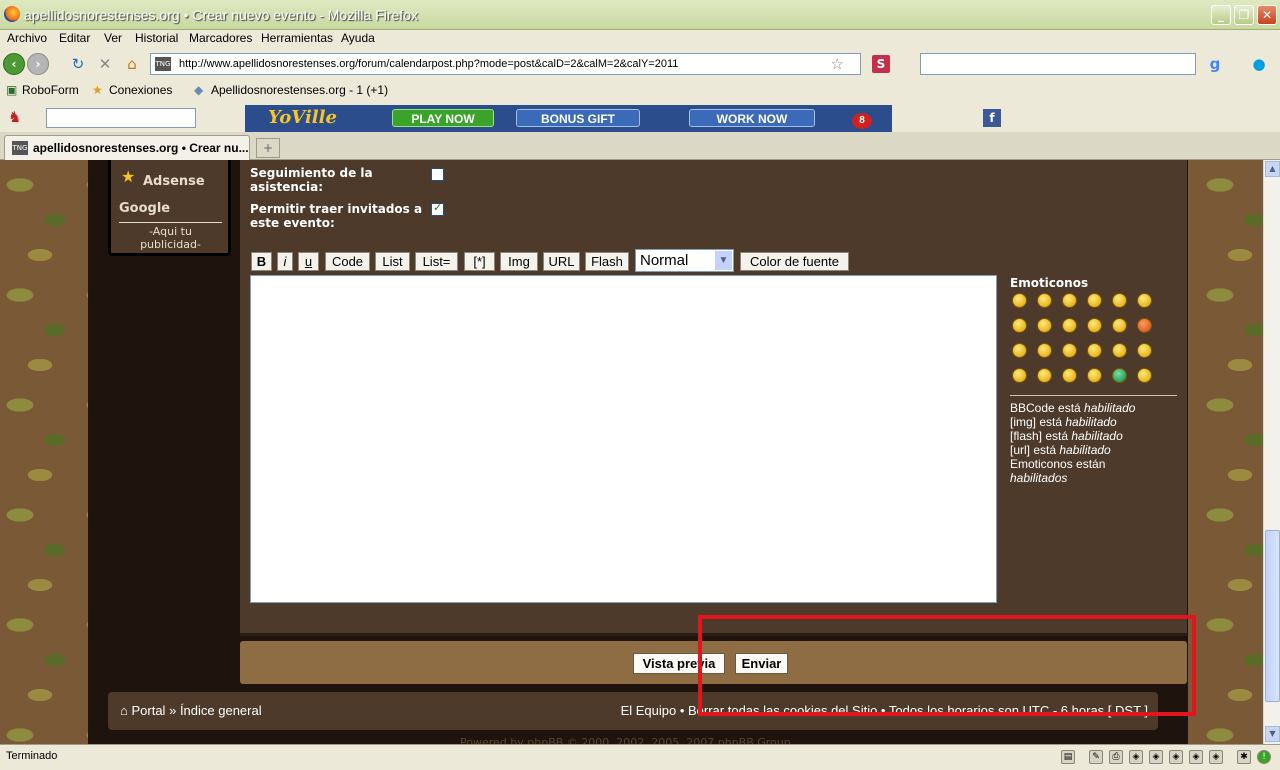  Describe the element at coordinates (437, 208) in the screenshot. I see `invitados-checkbox` at that location.